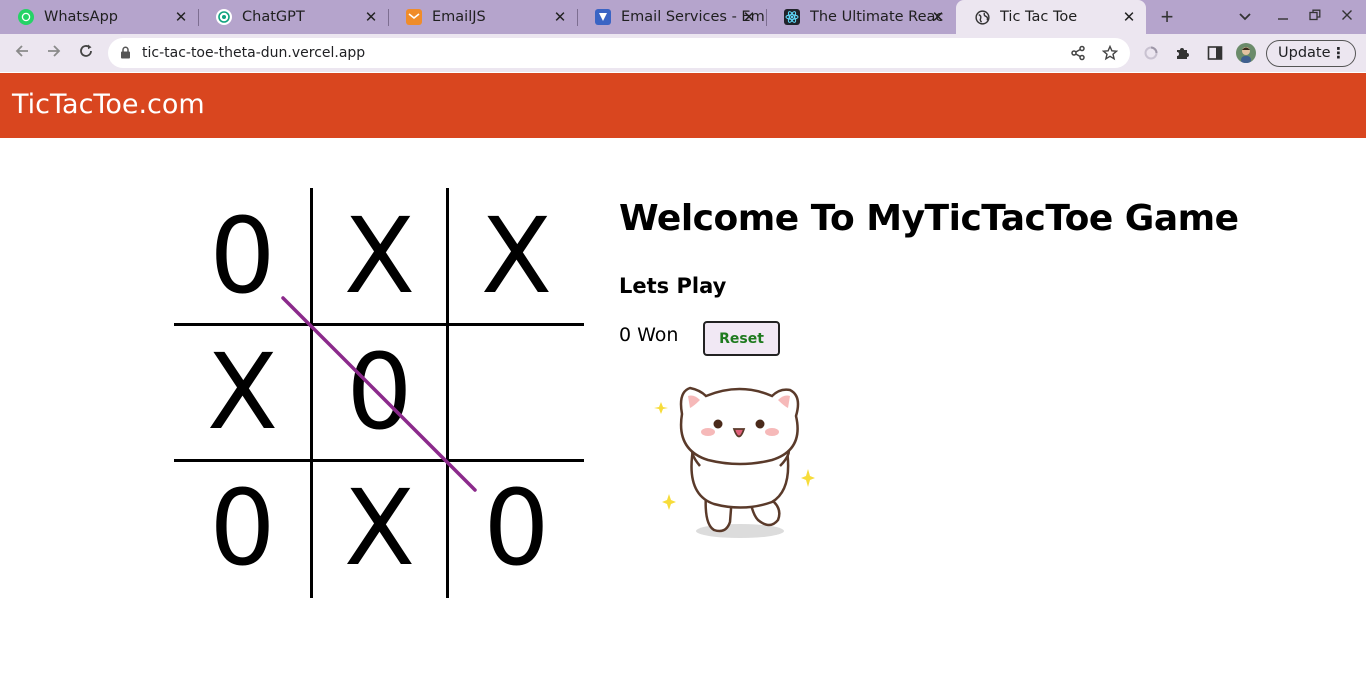  Describe the element at coordinates (22, 53) in the screenshot. I see `back-icon` at that location.